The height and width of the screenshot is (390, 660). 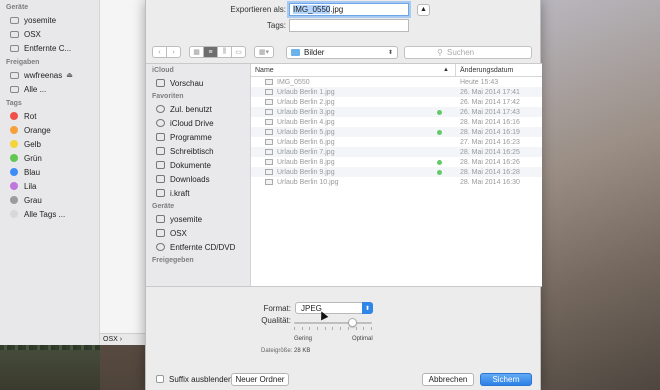 I want to click on sidebar-item: i.kraft, so click(x=198, y=193).